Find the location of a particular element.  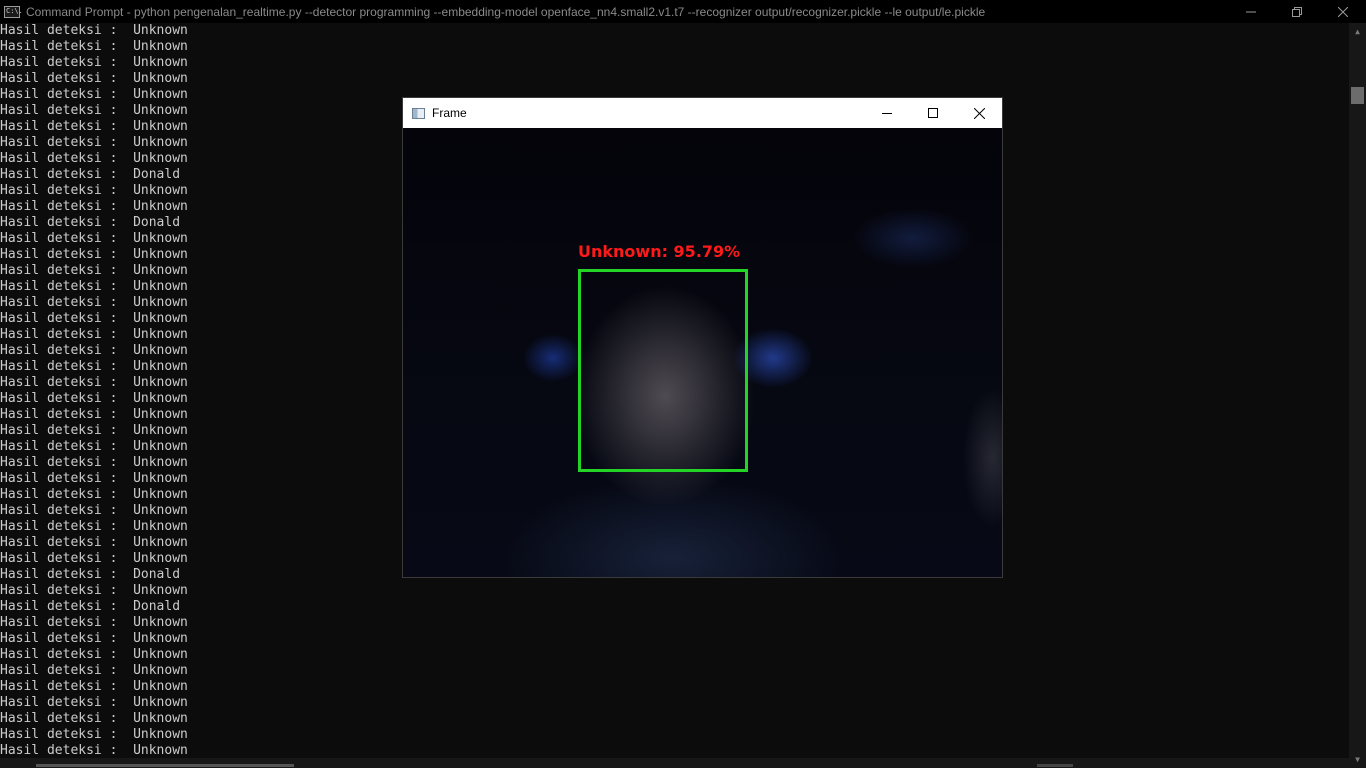

close-icon is located at coordinates (979, 113).